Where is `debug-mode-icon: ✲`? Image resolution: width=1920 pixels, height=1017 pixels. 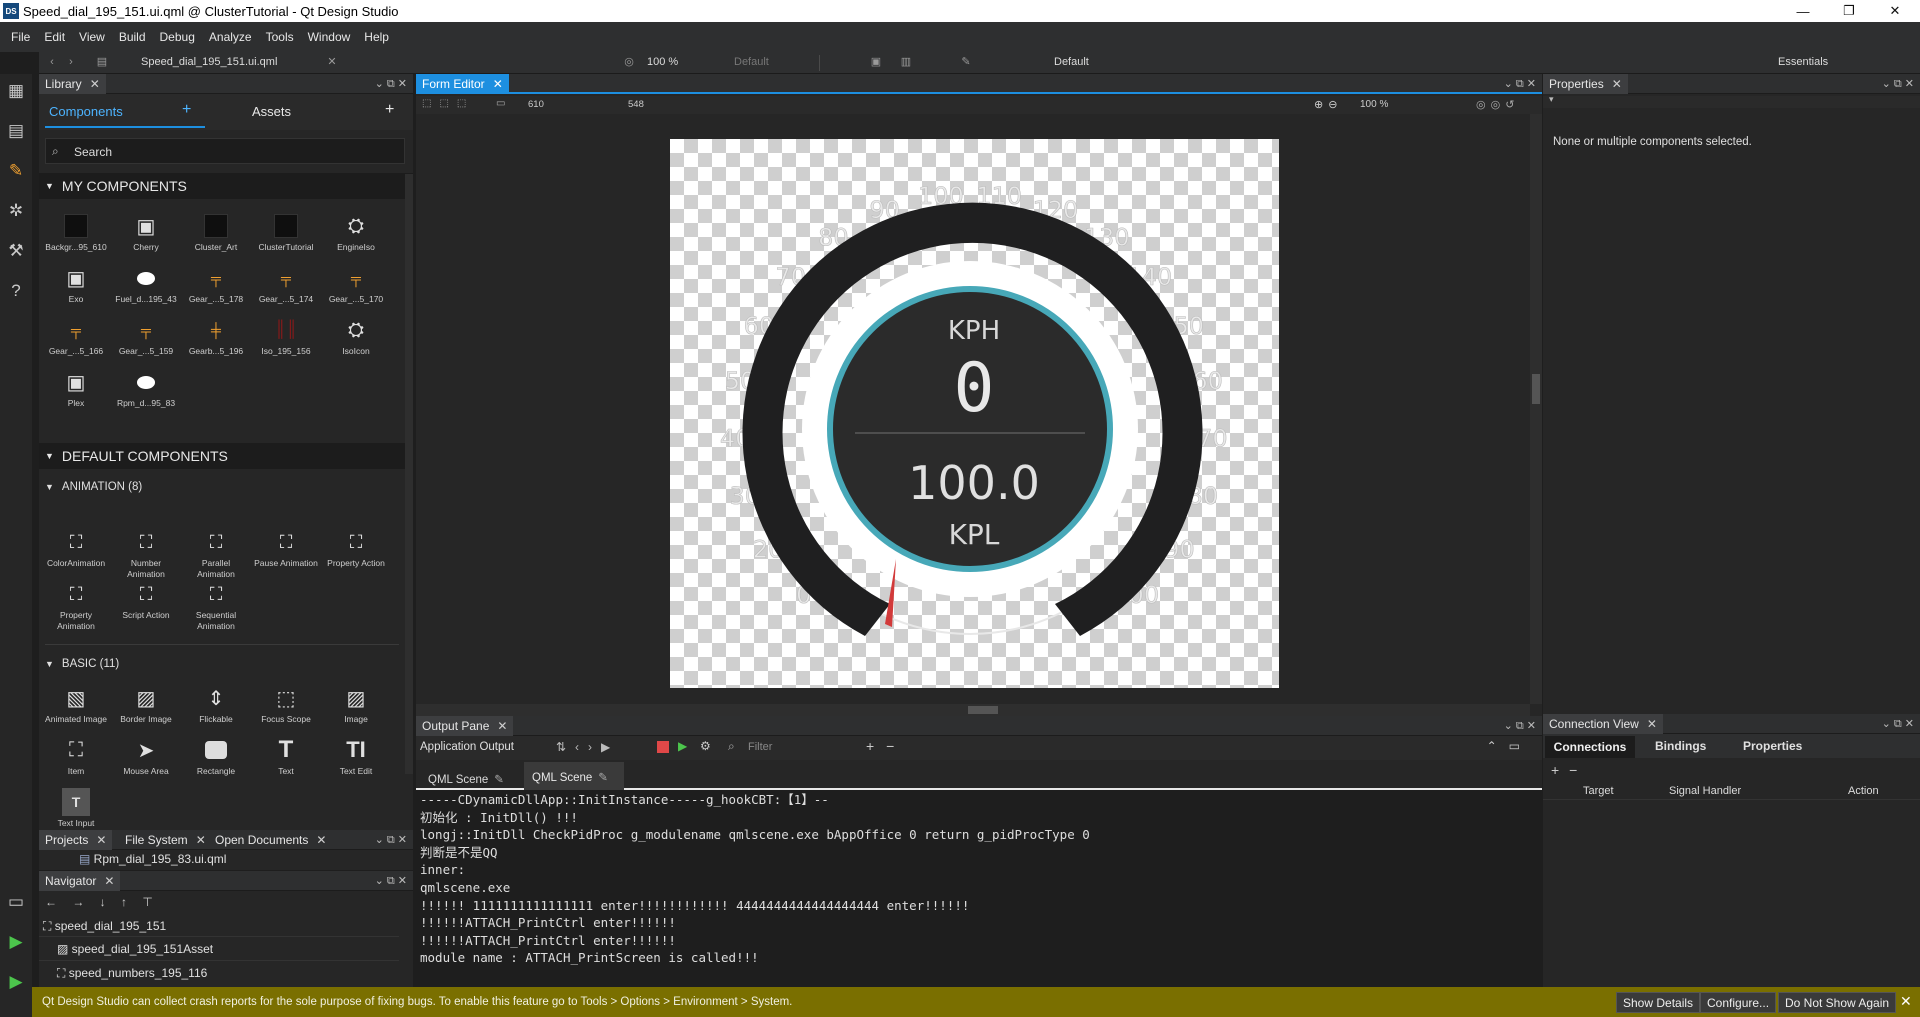
debug-mode-icon: ✲ is located at coordinates (16, 211).